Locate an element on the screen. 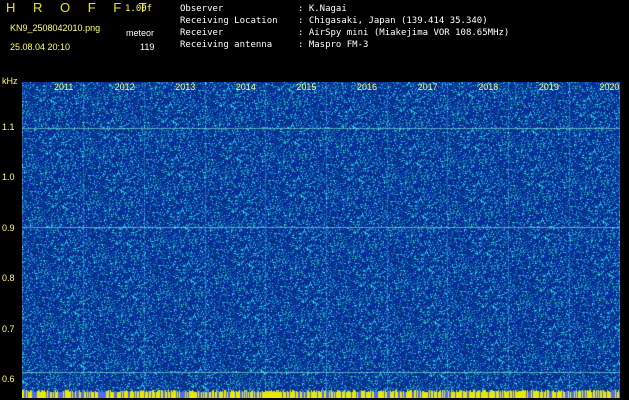 This screenshot has width=629, height=400. location-label: Receiving Location is located at coordinates (229, 21).